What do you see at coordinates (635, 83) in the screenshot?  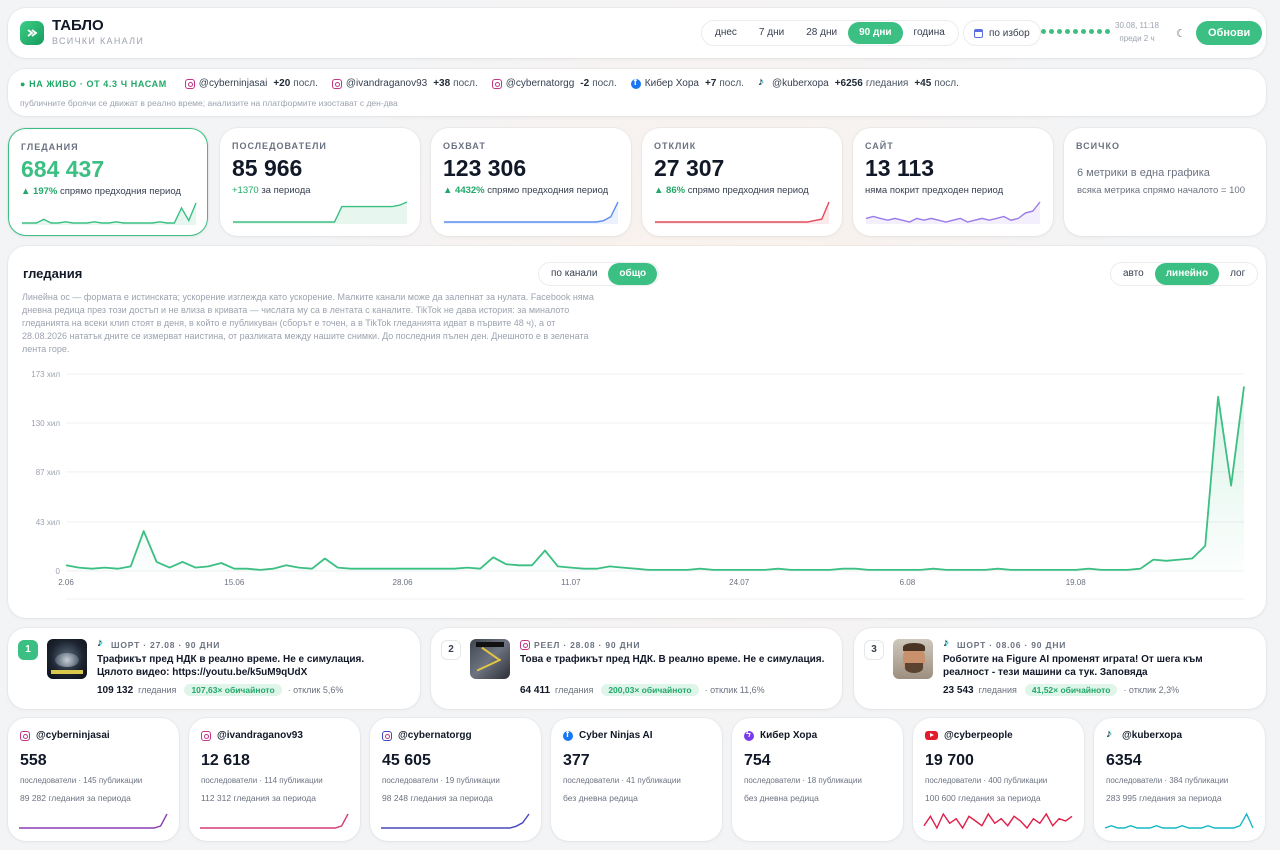 I see `facebook-icon` at bounding box center [635, 83].